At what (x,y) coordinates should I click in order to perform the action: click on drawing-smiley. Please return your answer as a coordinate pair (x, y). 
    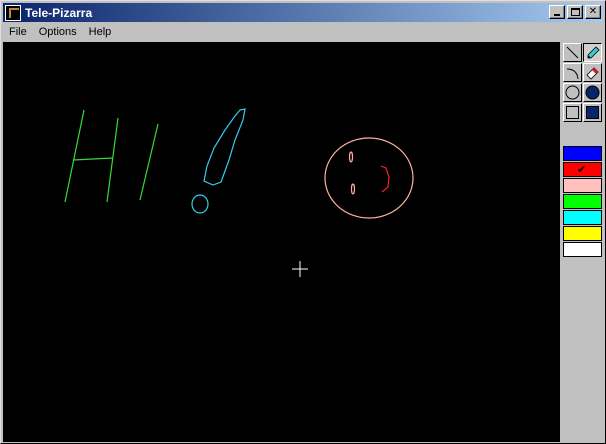
    Looking at the image, I should click on (369, 178).